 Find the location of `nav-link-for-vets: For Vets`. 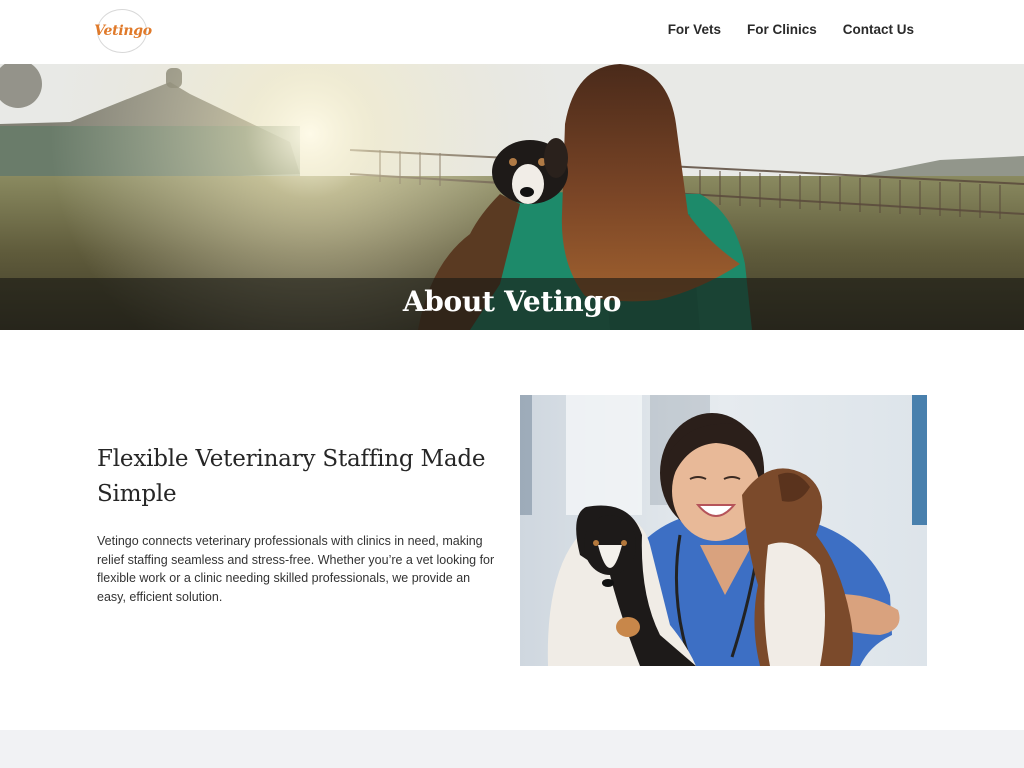

nav-link-for-vets: For Vets is located at coordinates (694, 29).